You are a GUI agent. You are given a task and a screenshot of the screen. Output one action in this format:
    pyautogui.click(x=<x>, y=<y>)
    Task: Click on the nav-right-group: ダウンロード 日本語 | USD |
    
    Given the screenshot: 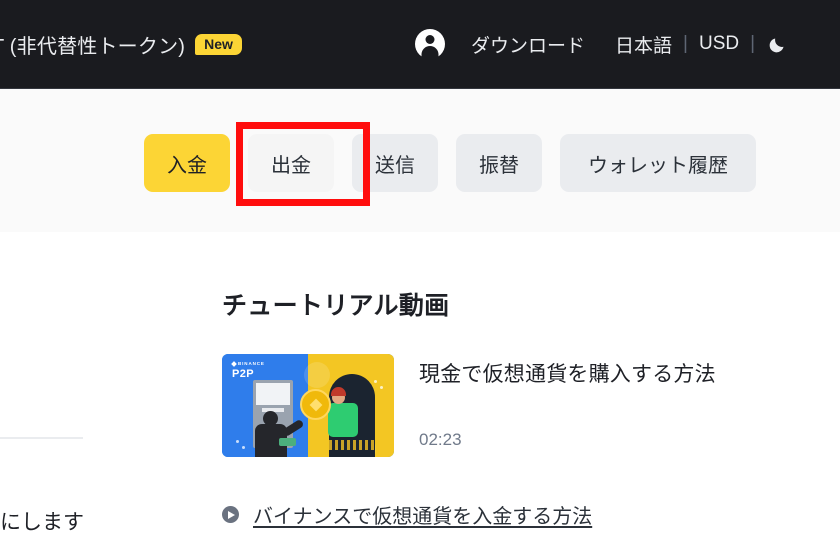 What is the action you would take?
    pyautogui.click(x=601, y=44)
    